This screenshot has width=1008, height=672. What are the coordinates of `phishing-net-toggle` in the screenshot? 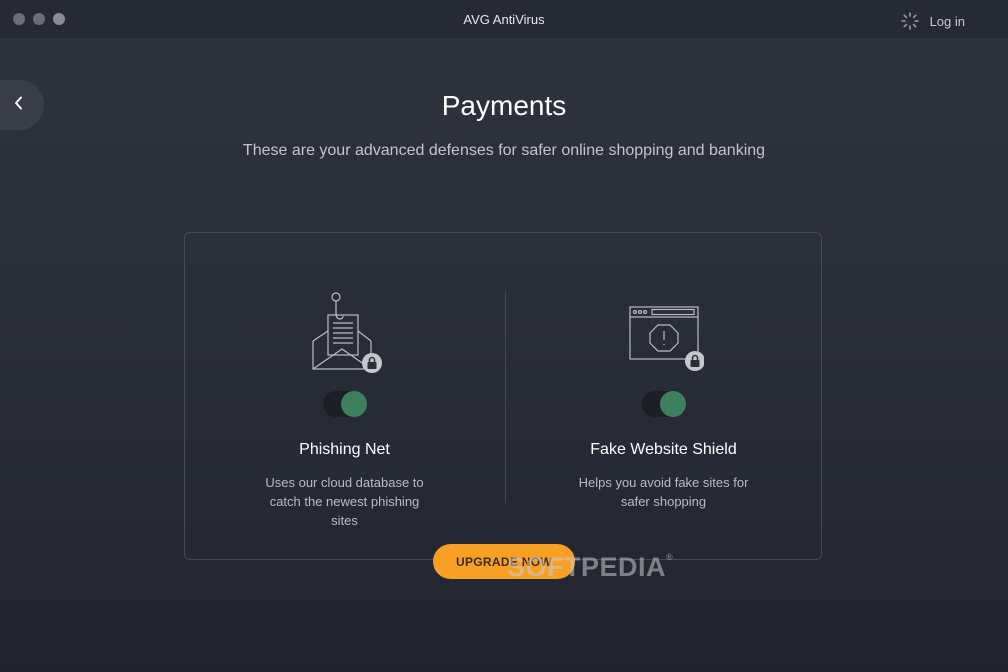 It's located at (344, 404).